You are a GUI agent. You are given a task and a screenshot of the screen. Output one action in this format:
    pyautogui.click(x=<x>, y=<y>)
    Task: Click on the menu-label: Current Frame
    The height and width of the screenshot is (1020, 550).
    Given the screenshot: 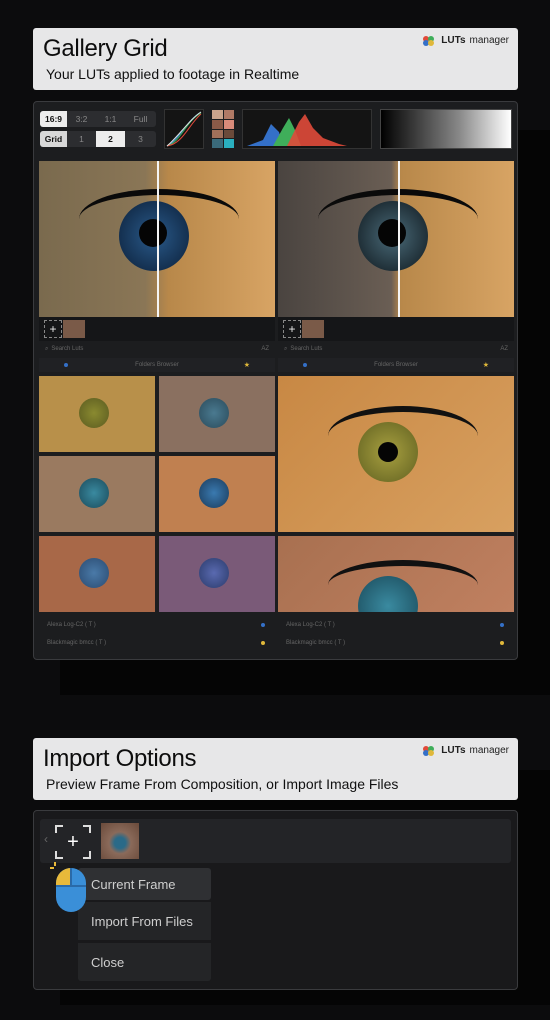 What is the action you would take?
    pyautogui.click(x=133, y=884)
    